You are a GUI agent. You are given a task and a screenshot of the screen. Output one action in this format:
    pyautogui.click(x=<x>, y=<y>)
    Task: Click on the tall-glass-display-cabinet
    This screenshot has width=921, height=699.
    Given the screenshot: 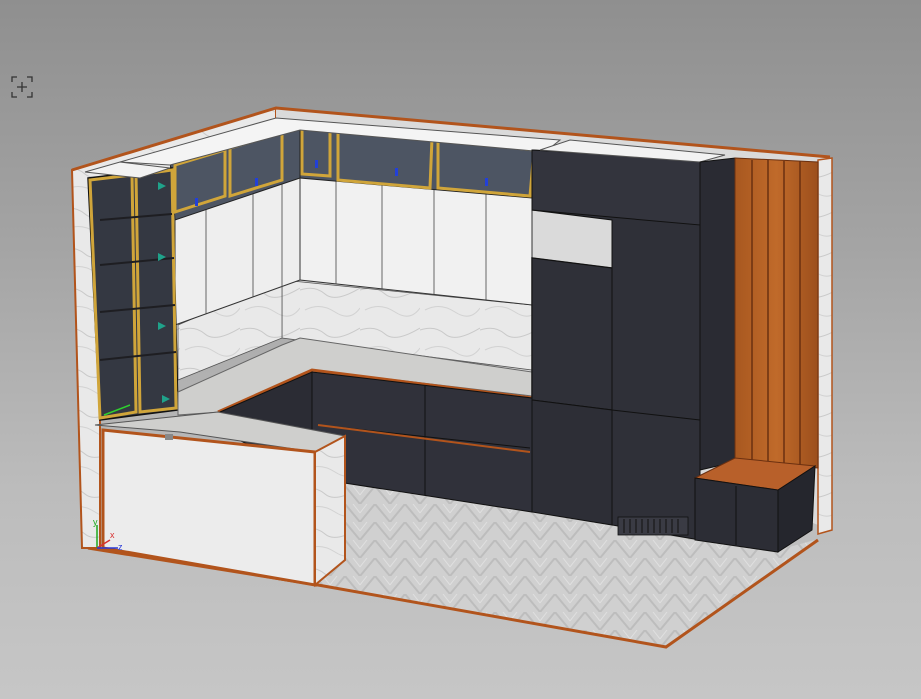 What is the action you would take?
    pyautogui.click(x=133, y=294)
    